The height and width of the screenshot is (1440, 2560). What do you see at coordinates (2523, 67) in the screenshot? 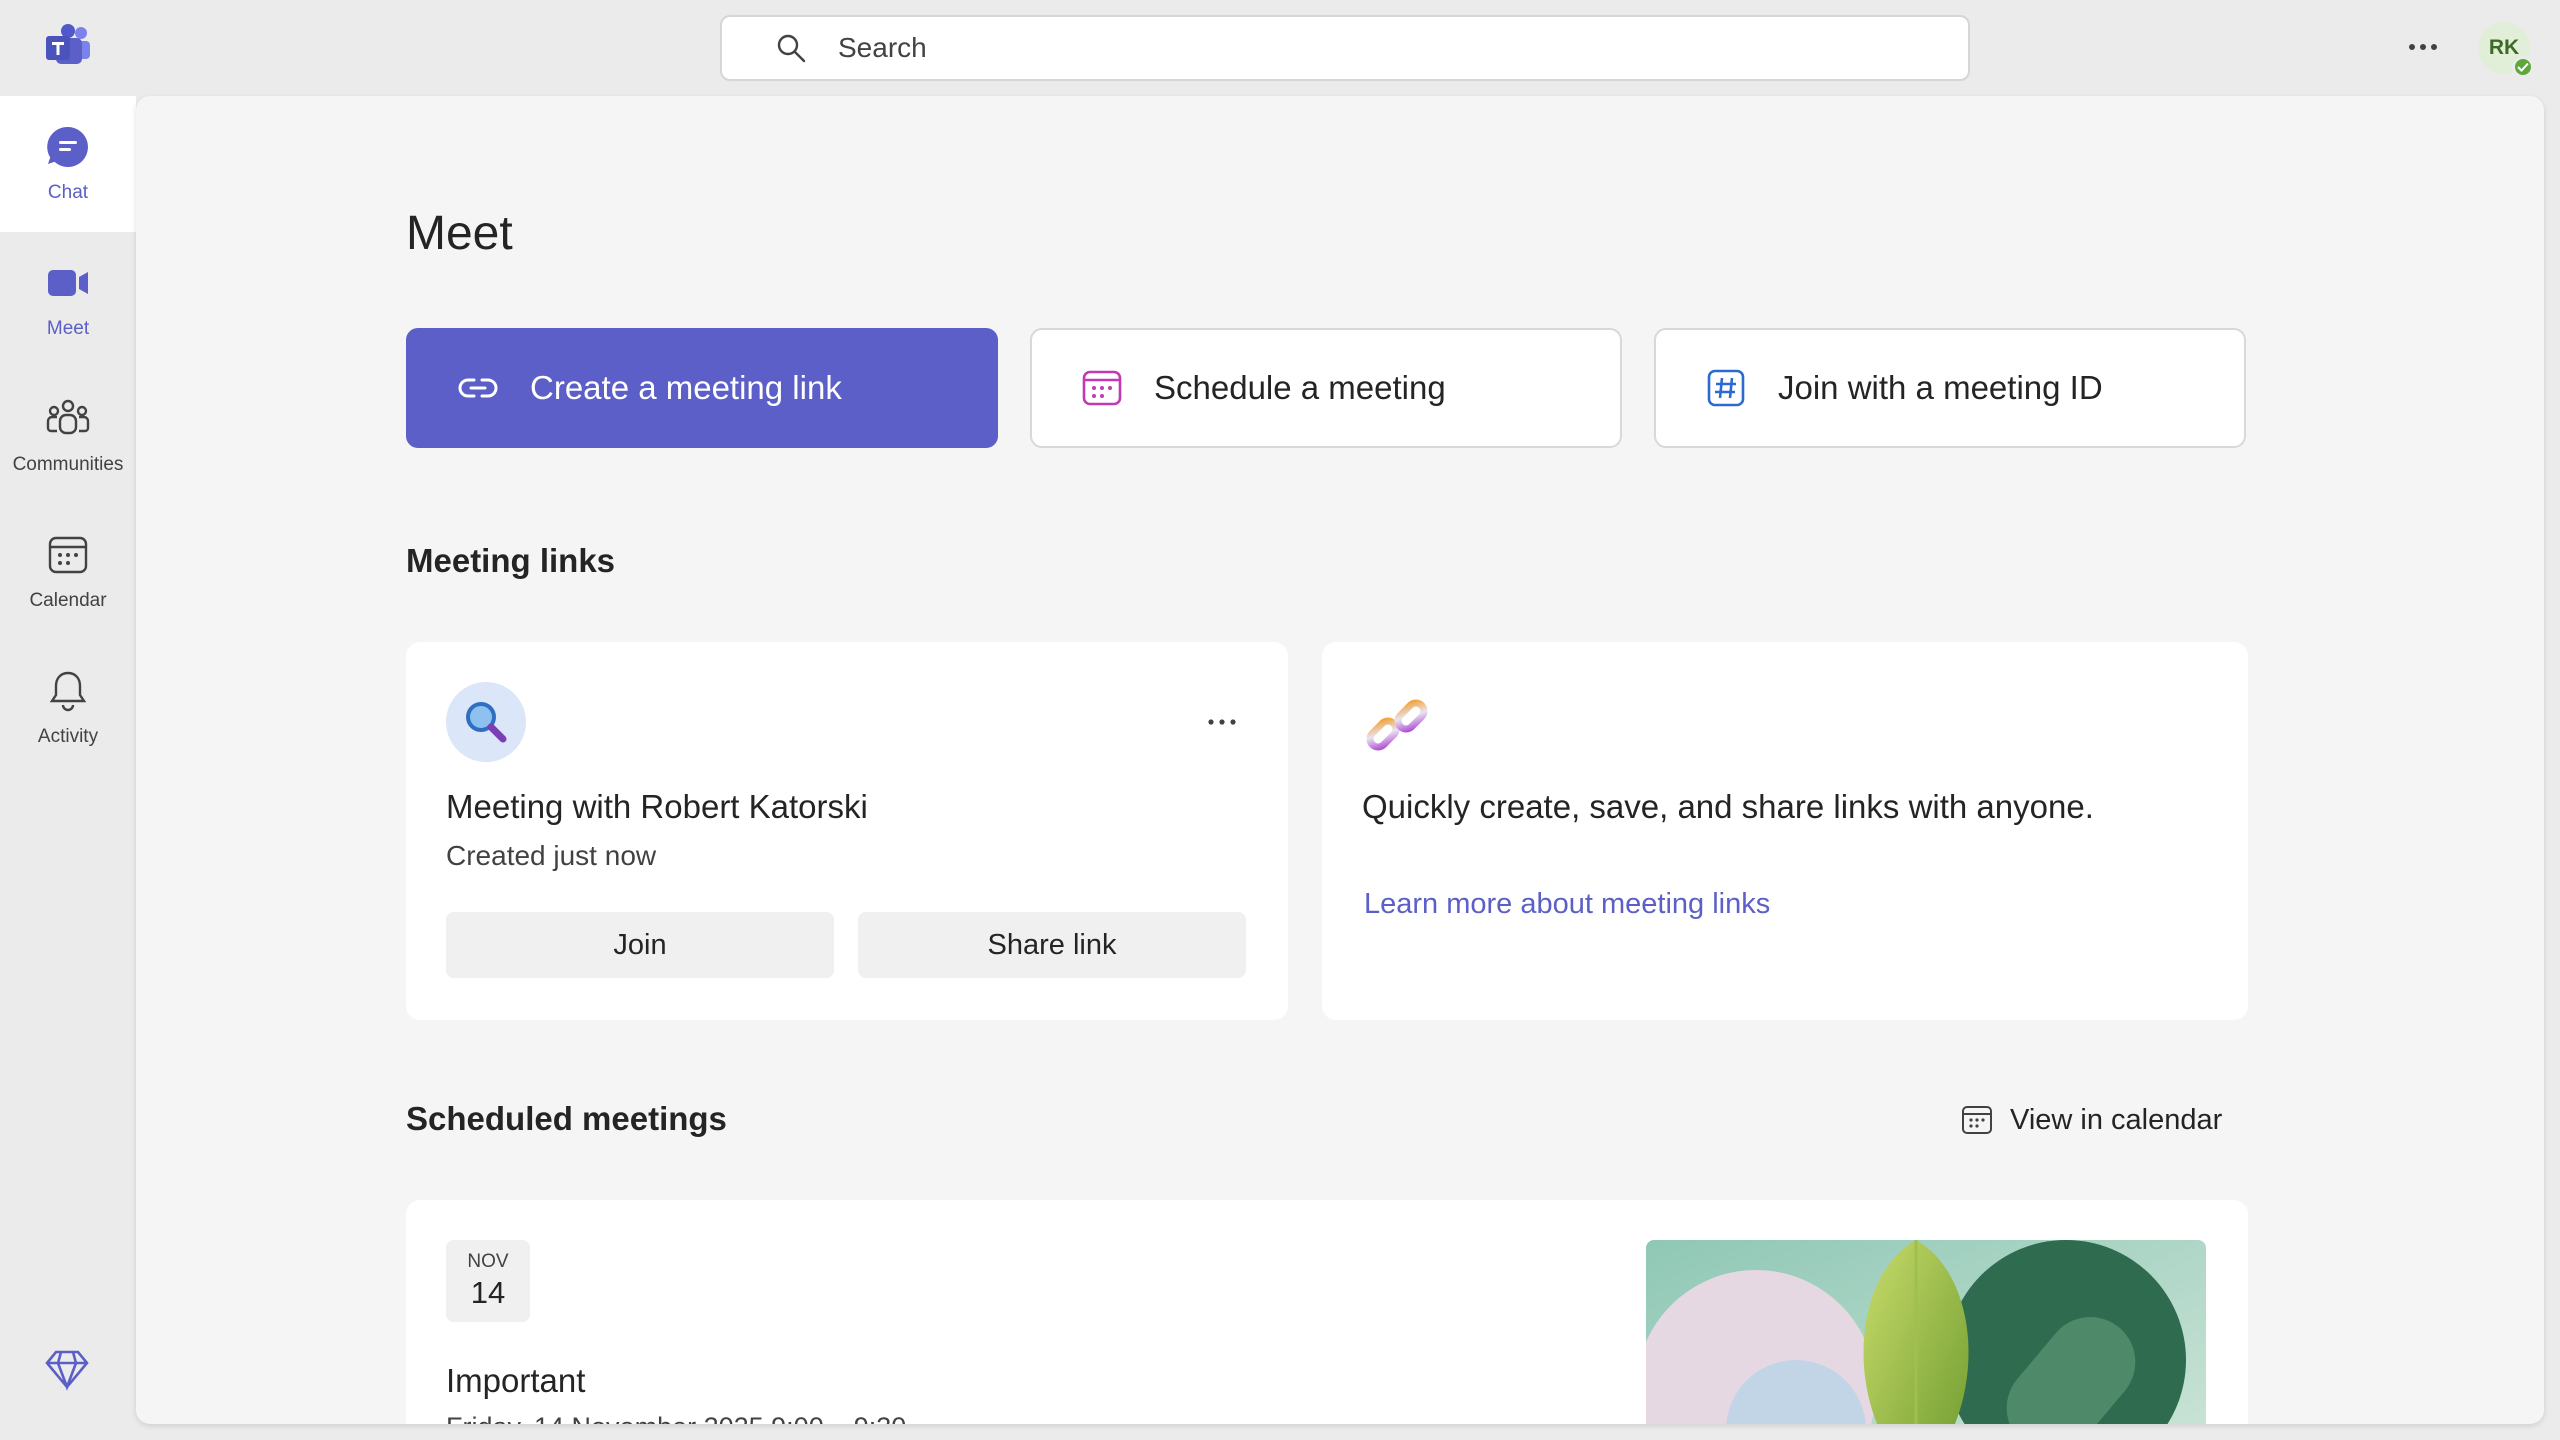
I see `presence-available-icon` at bounding box center [2523, 67].